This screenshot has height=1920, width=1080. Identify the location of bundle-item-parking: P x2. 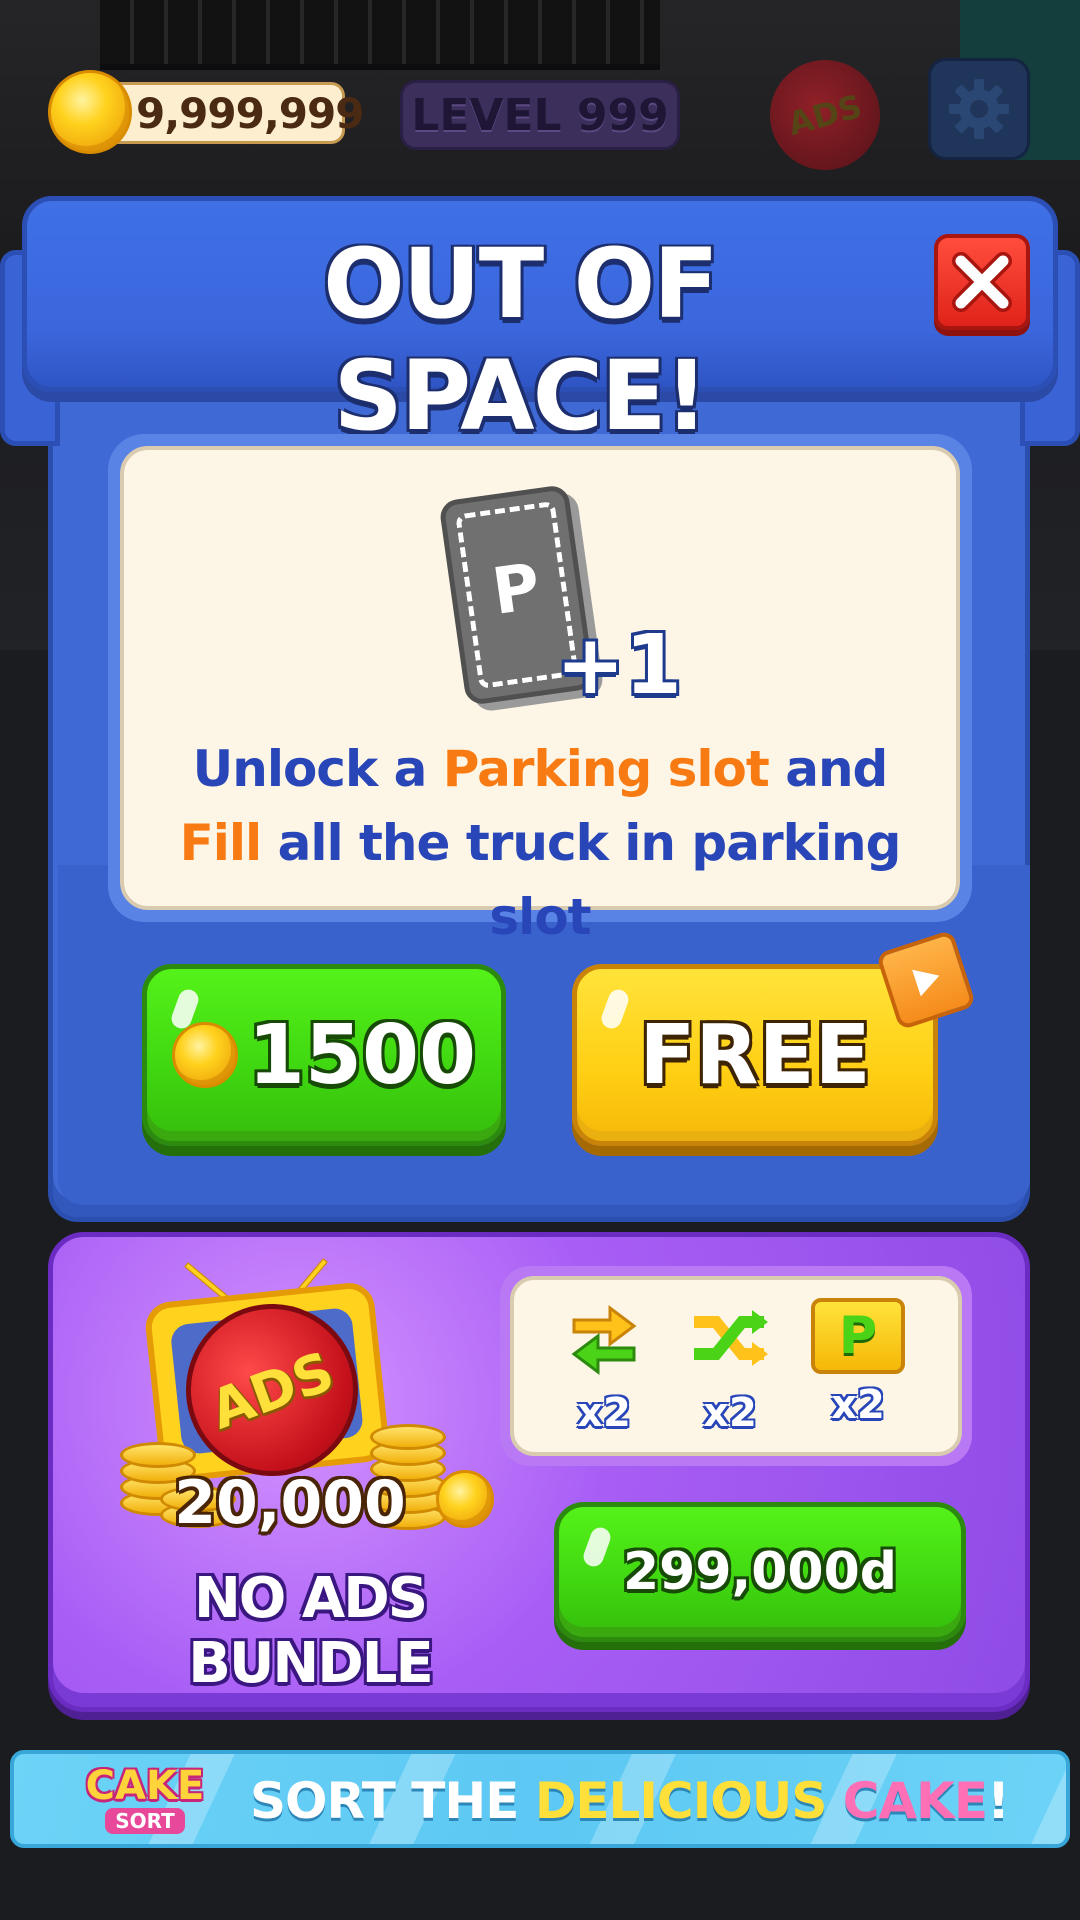
(858, 1373).